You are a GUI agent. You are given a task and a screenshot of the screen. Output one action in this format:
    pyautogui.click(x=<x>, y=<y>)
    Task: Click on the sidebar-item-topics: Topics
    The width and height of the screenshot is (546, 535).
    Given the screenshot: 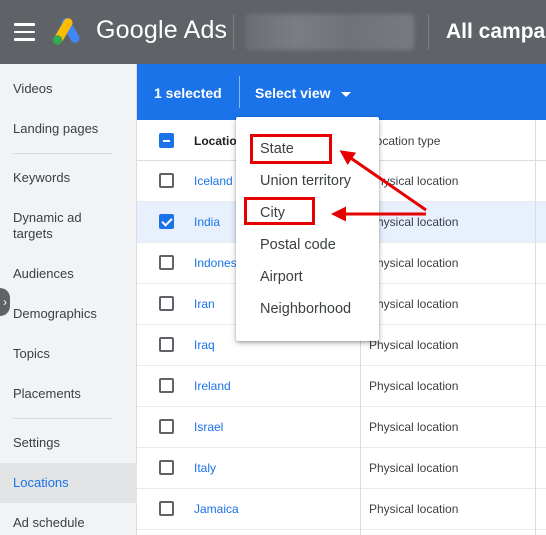 What is the action you would take?
    pyautogui.click(x=68, y=354)
    